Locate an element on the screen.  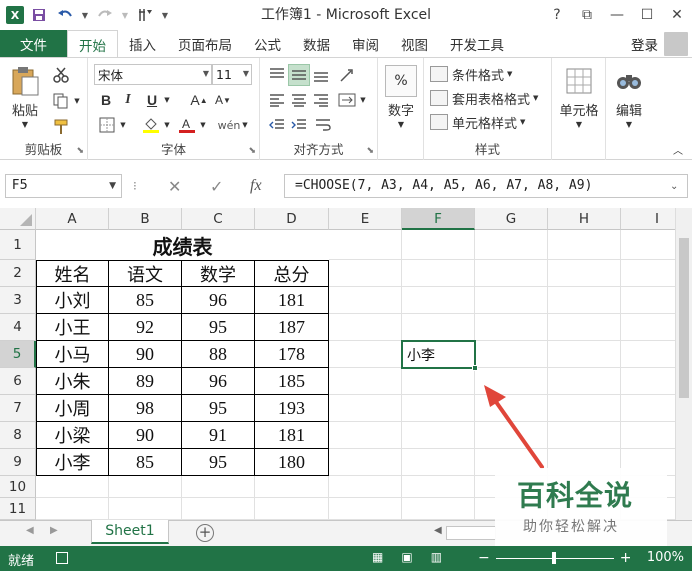
row-header-2: 2 is located at coordinates (18, 273).